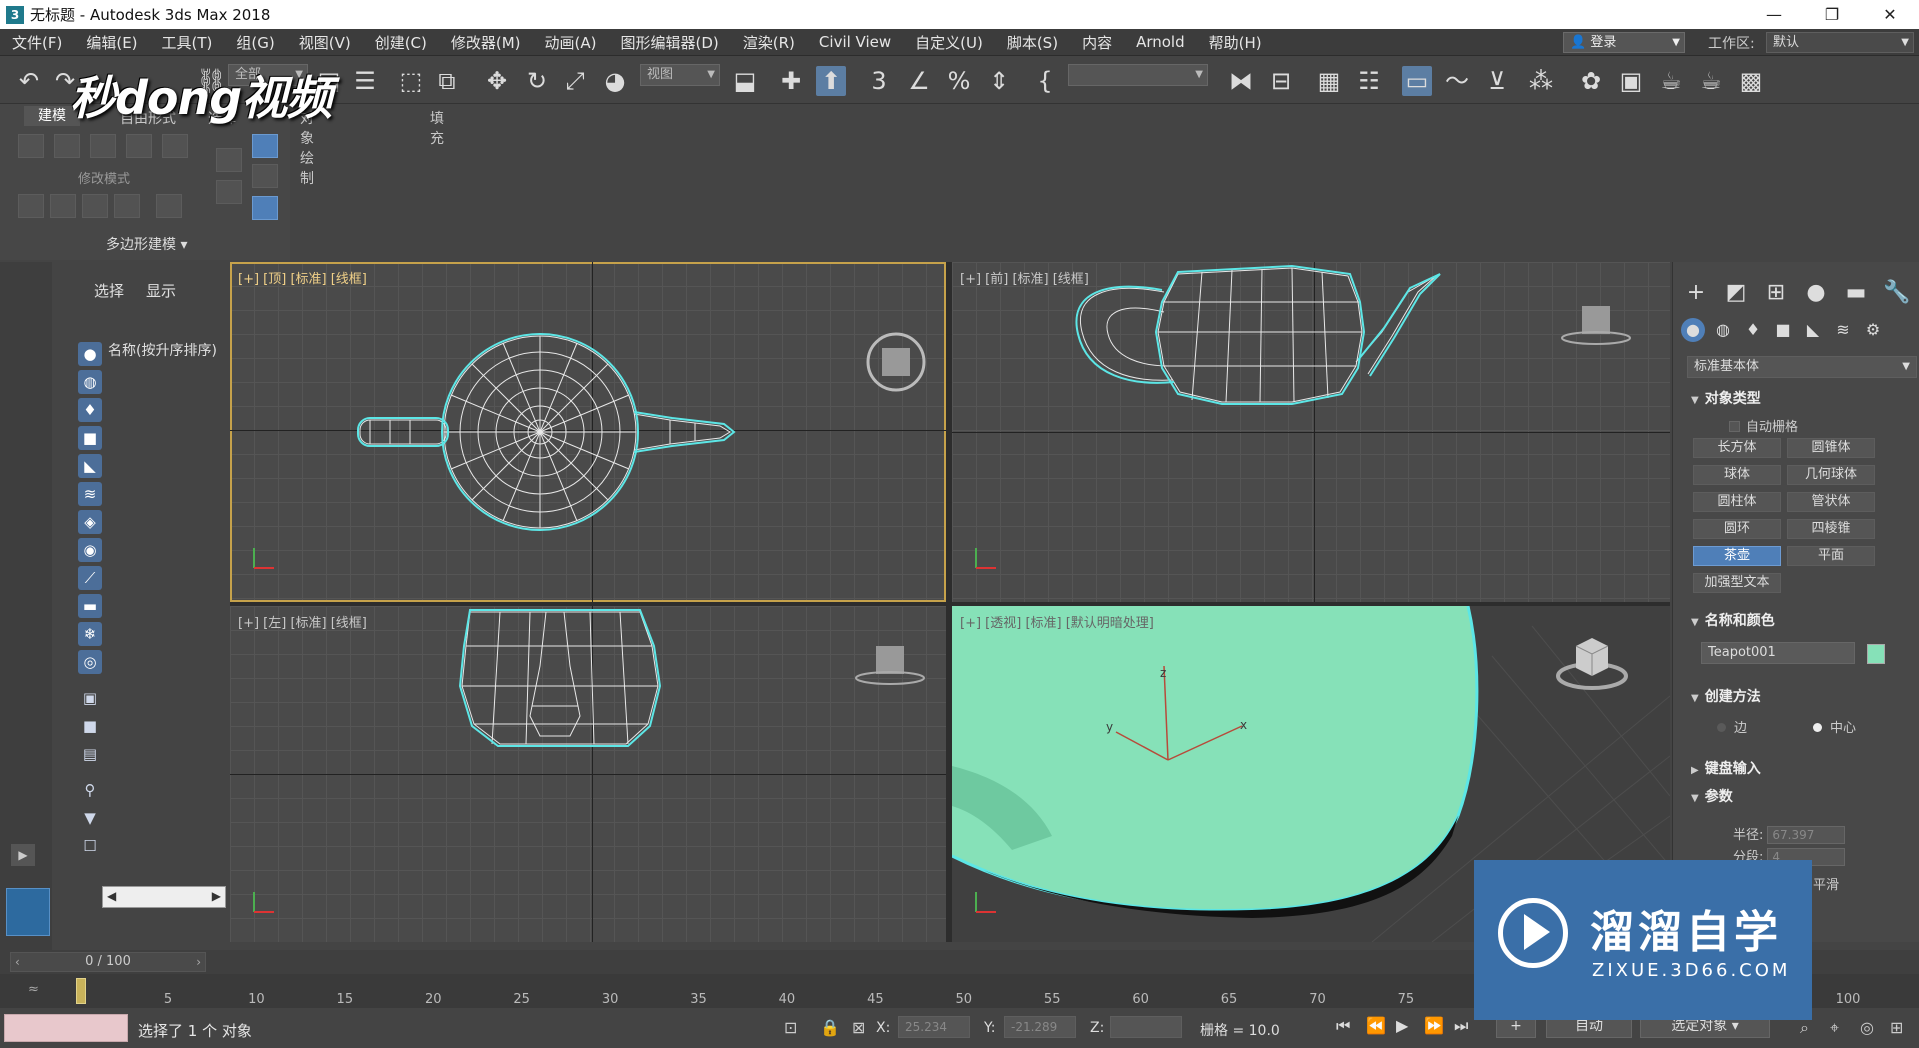 This screenshot has height=1048, width=1919. What do you see at coordinates (1376, 1025) in the screenshot?
I see `previous-key-icon: ⏪` at bounding box center [1376, 1025].